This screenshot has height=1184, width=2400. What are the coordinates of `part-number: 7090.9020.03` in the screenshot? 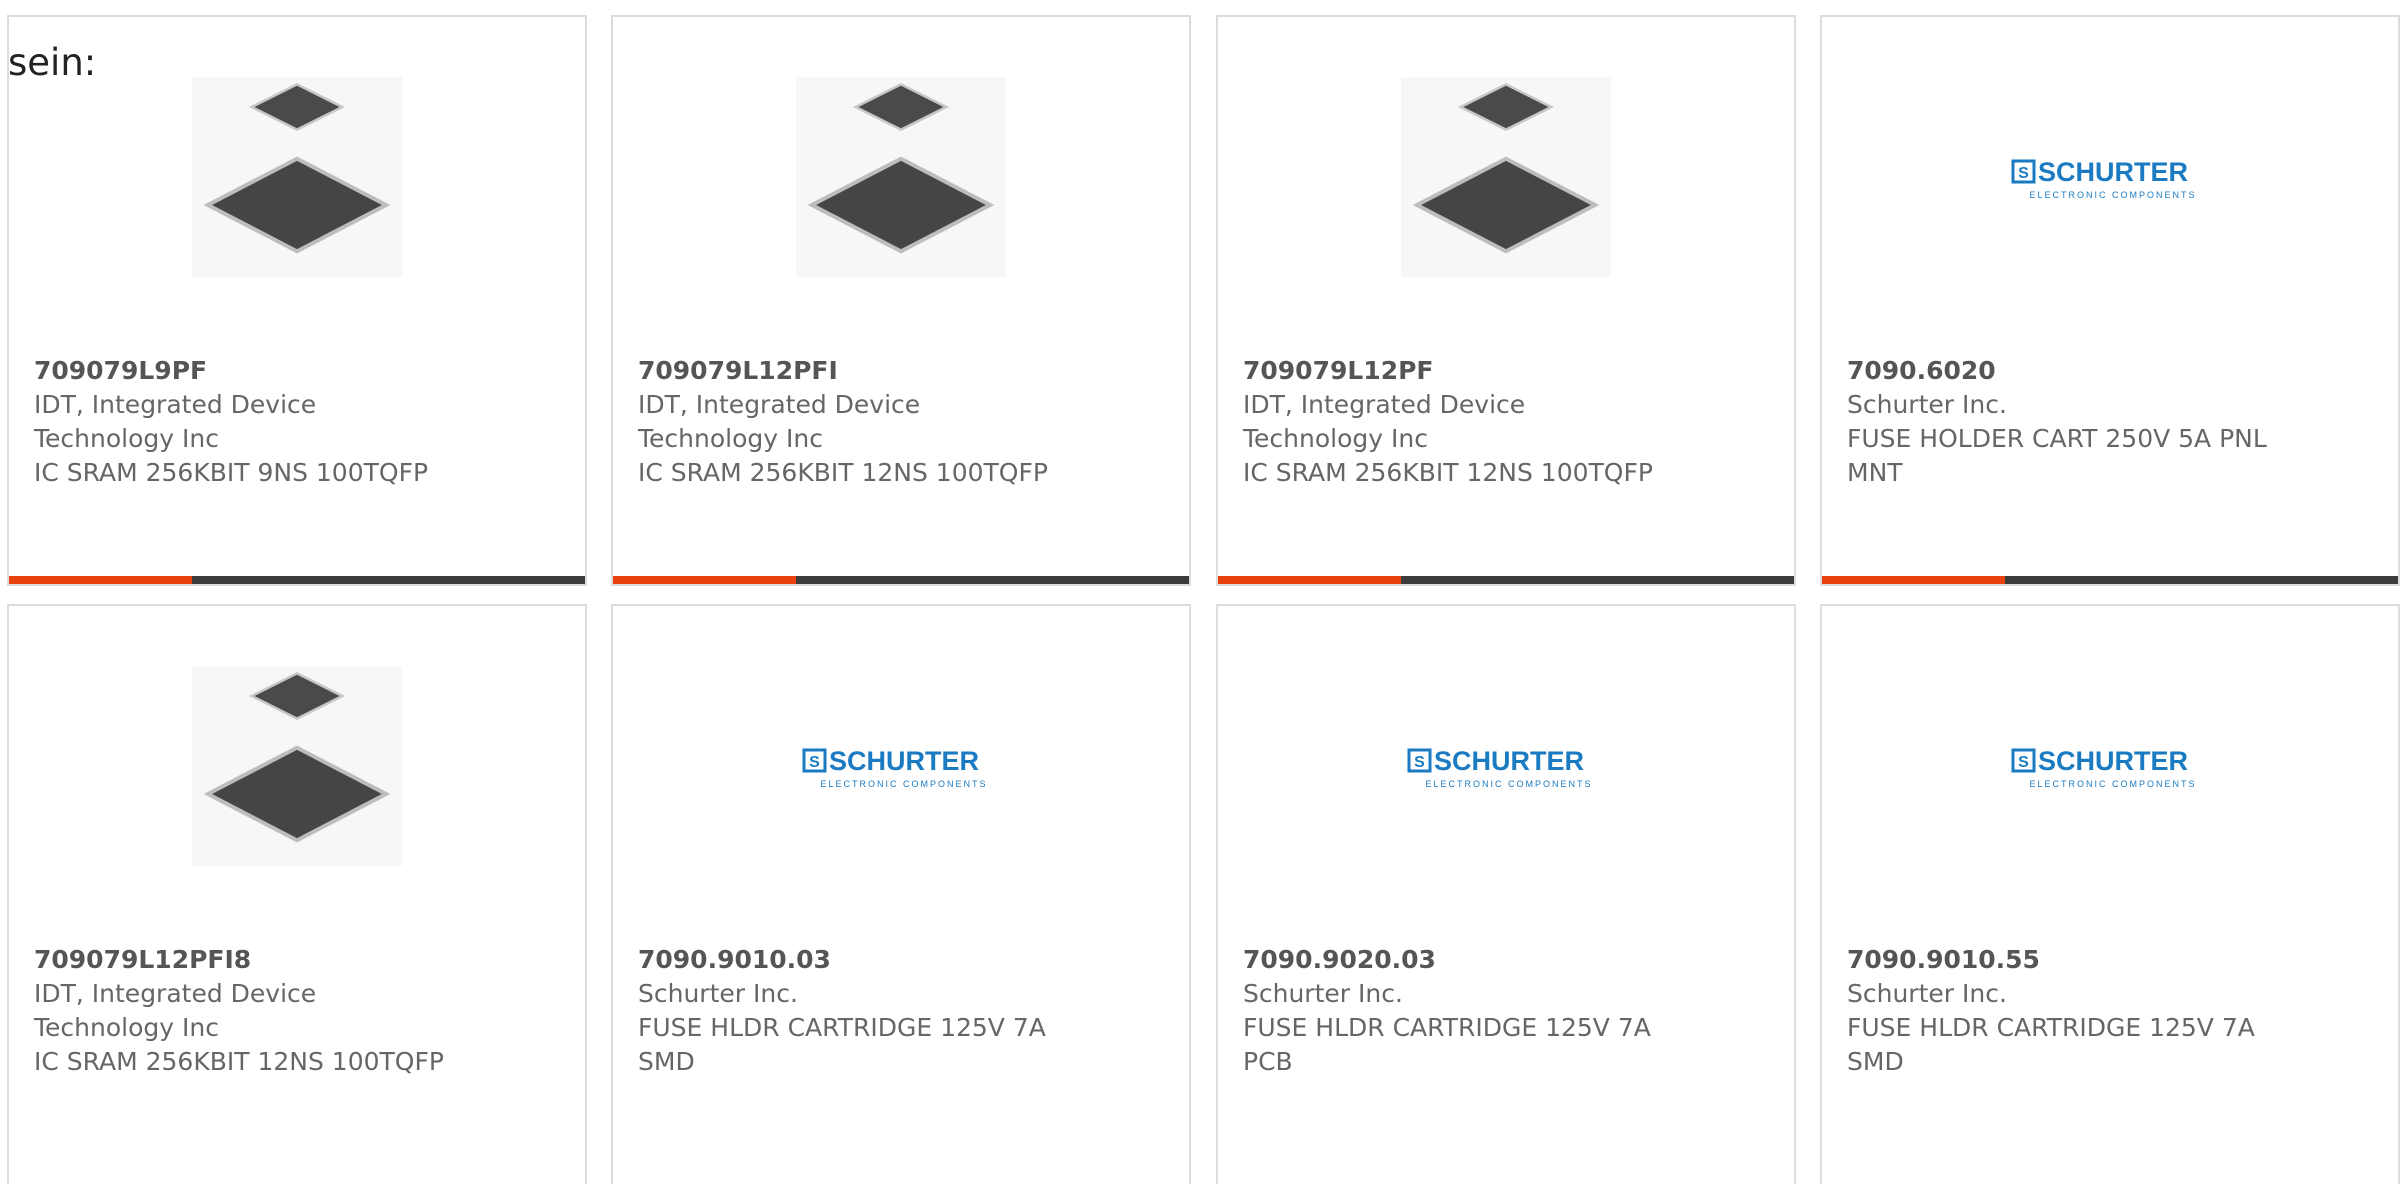 It's located at (1503, 960).